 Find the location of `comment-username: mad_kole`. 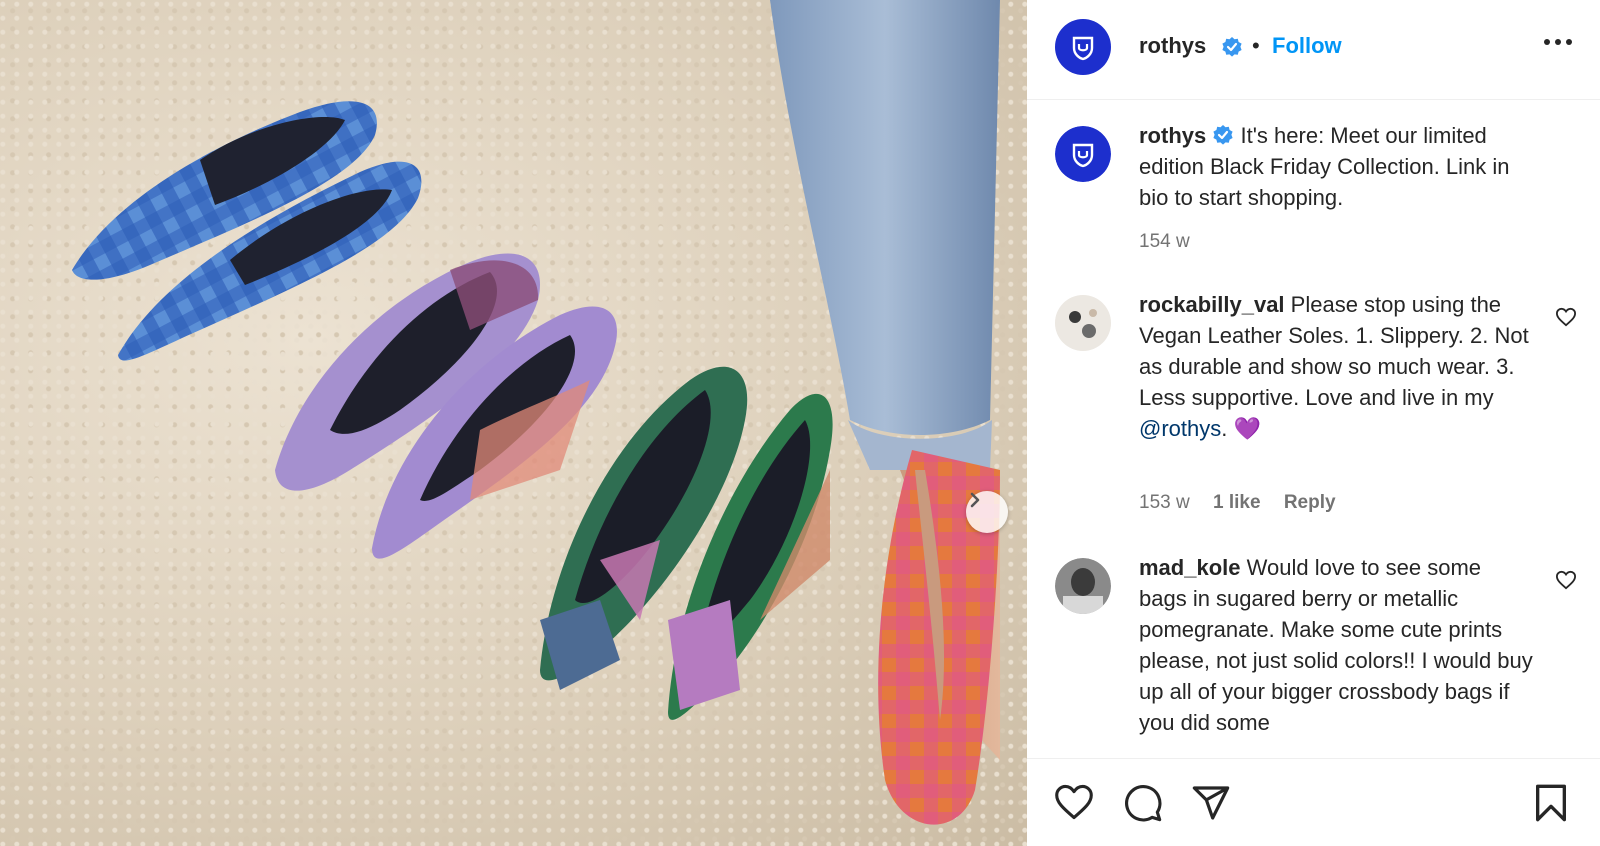

comment-username: mad_kole is located at coordinates (1190, 567).